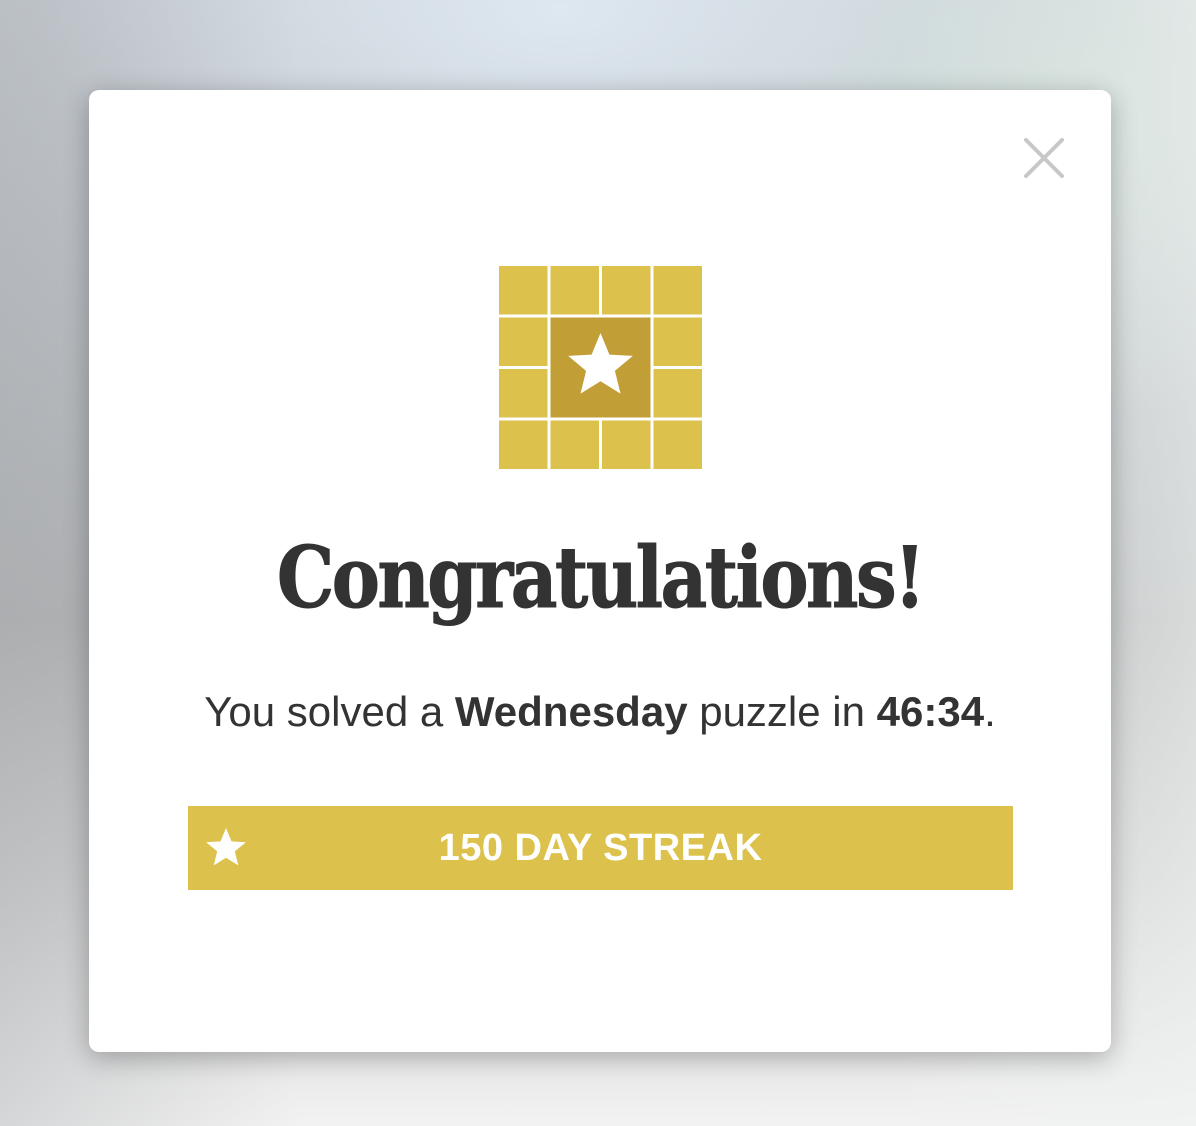 Image resolution: width=1196 pixels, height=1126 pixels. I want to click on summary-prefix: You solved a, so click(329, 711).